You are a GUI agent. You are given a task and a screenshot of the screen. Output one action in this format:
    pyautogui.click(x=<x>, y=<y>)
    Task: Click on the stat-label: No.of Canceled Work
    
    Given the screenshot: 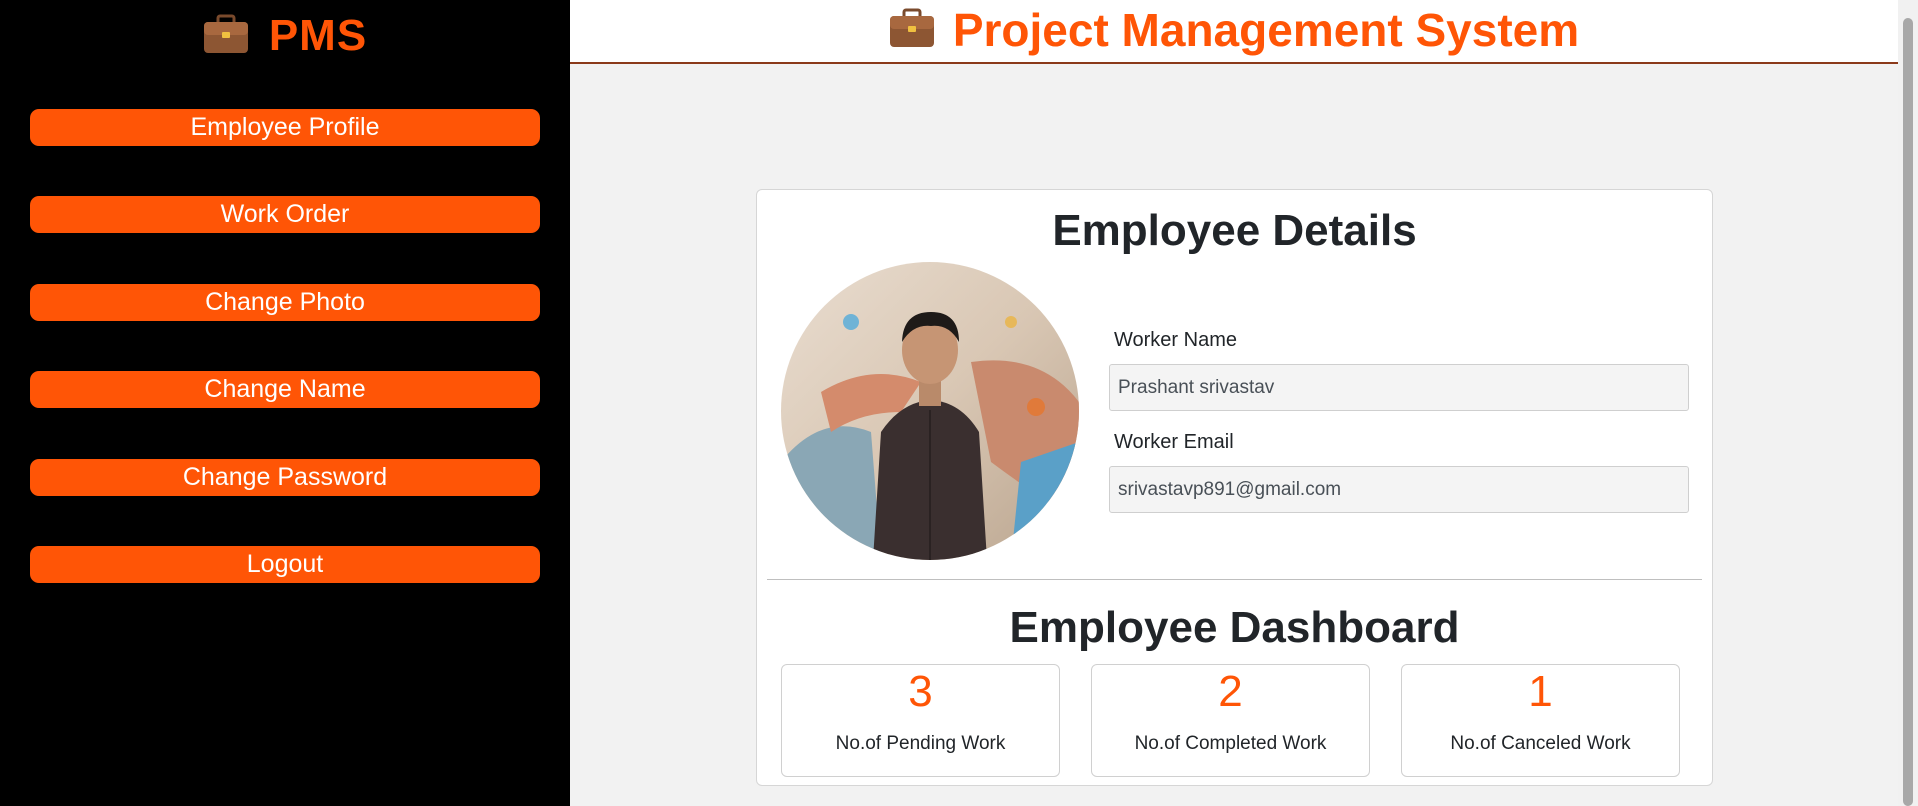 What is the action you would take?
    pyautogui.click(x=1540, y=743)
    